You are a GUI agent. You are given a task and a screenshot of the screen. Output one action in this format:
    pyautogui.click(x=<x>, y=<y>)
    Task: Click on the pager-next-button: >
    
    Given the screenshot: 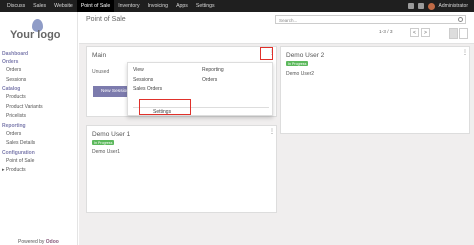 What is the action you would take?
    pyautogui.click(x=425, y=32)
    